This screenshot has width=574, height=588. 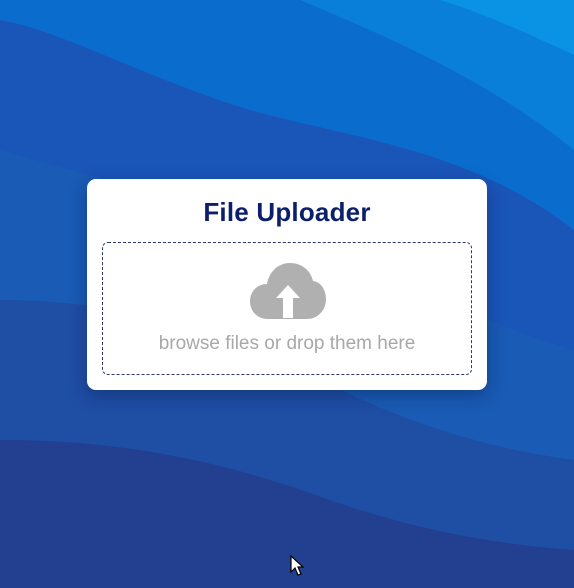 I want to click on mouse-cursor-icon, so click(x=297, y=565).